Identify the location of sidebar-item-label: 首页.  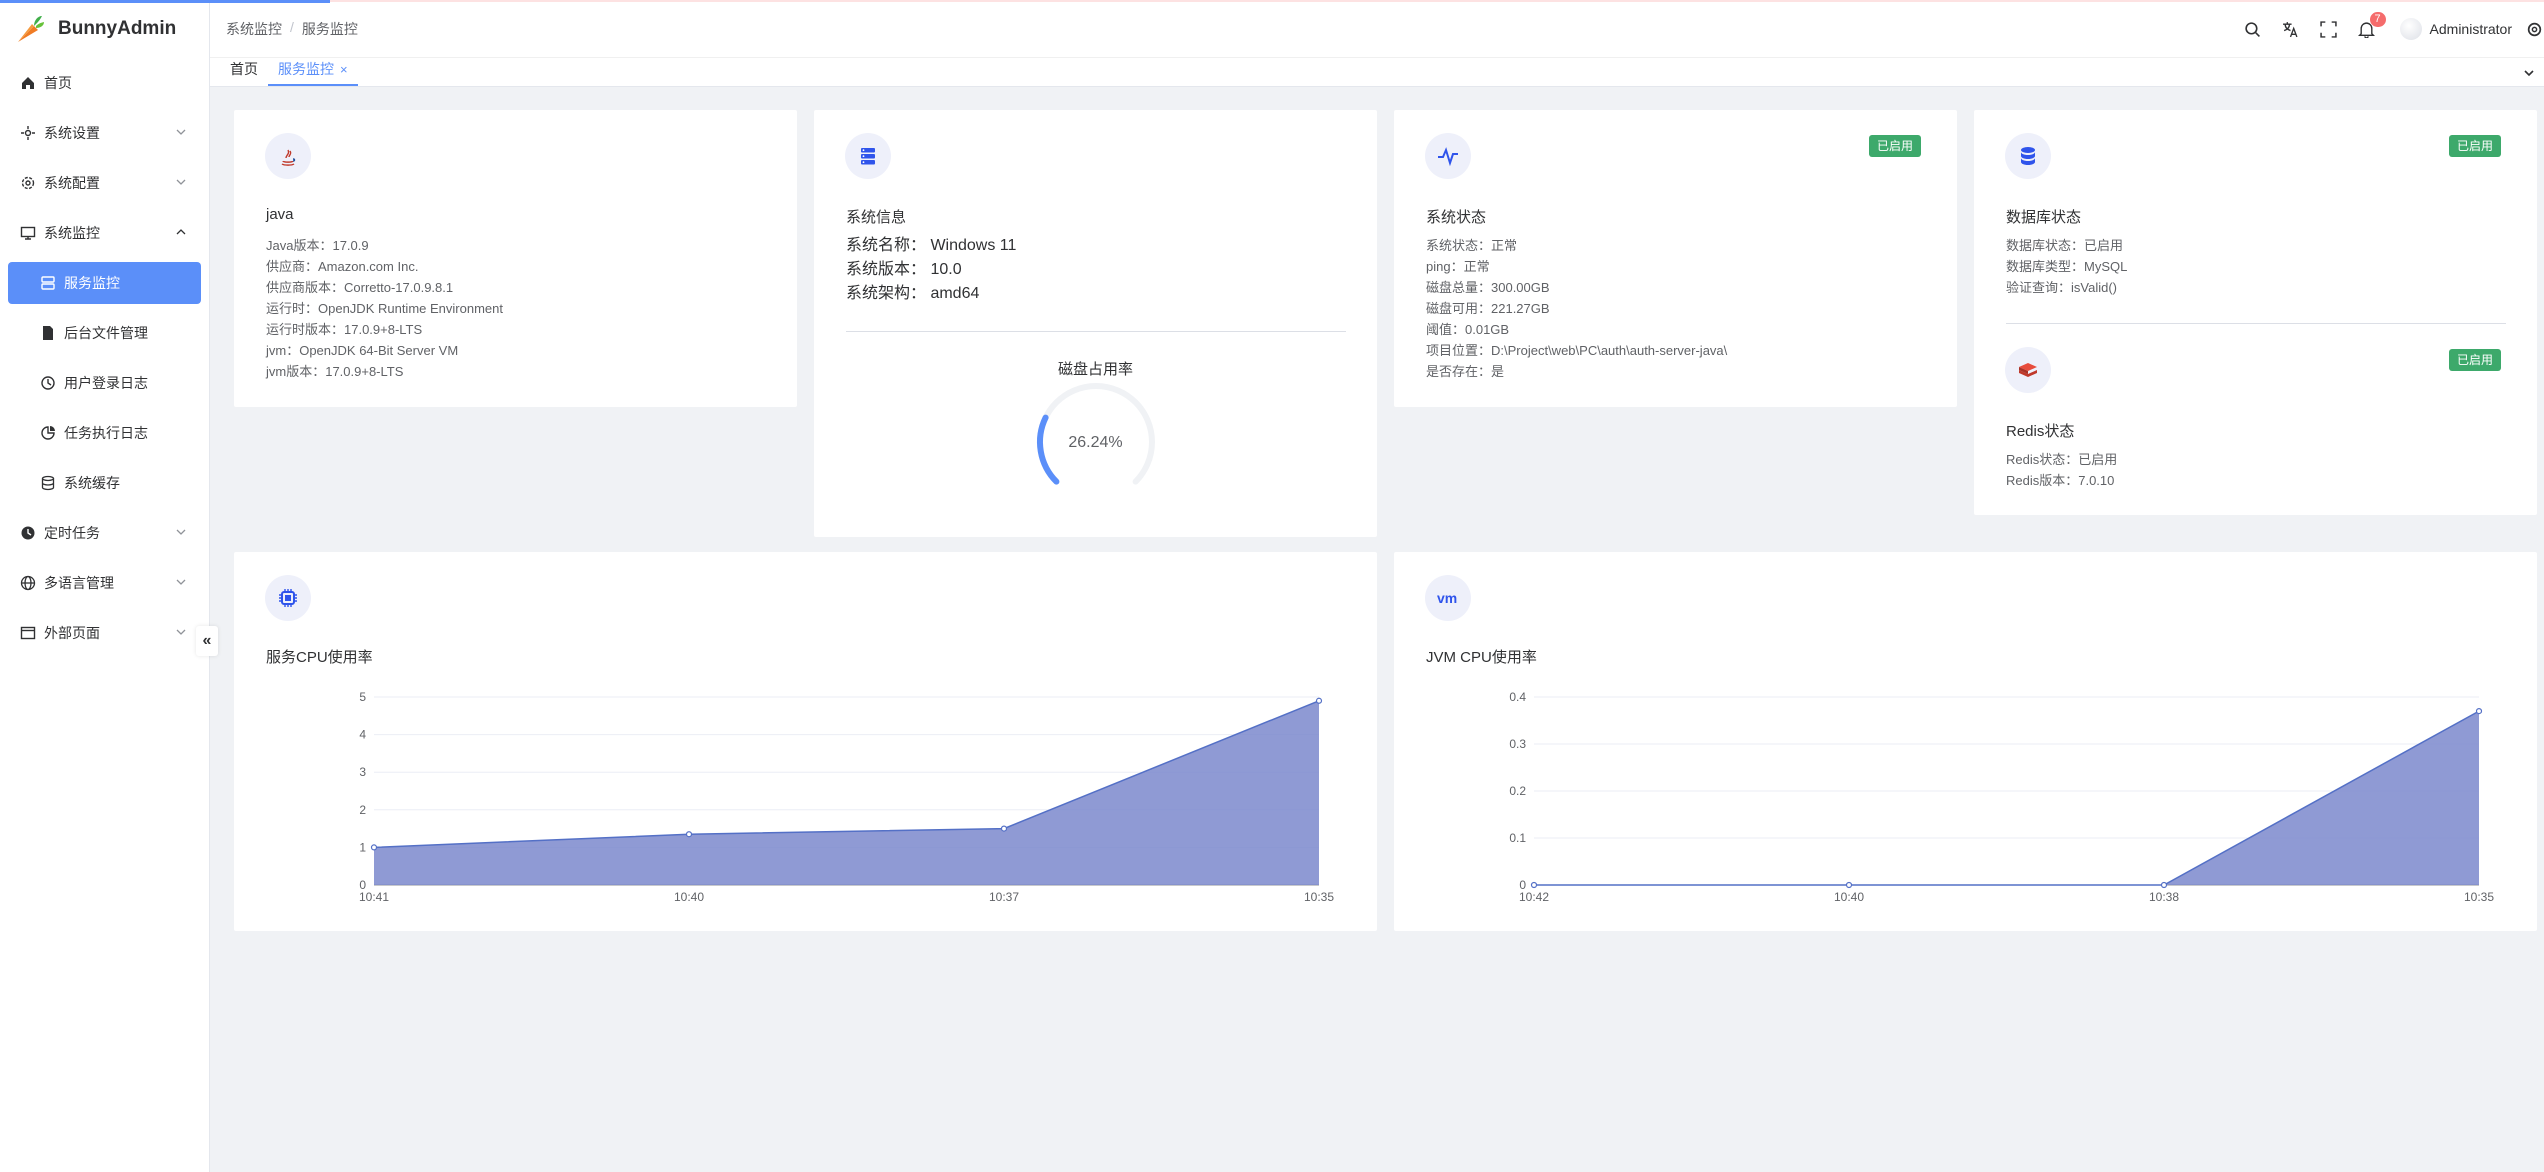
(58, 83).